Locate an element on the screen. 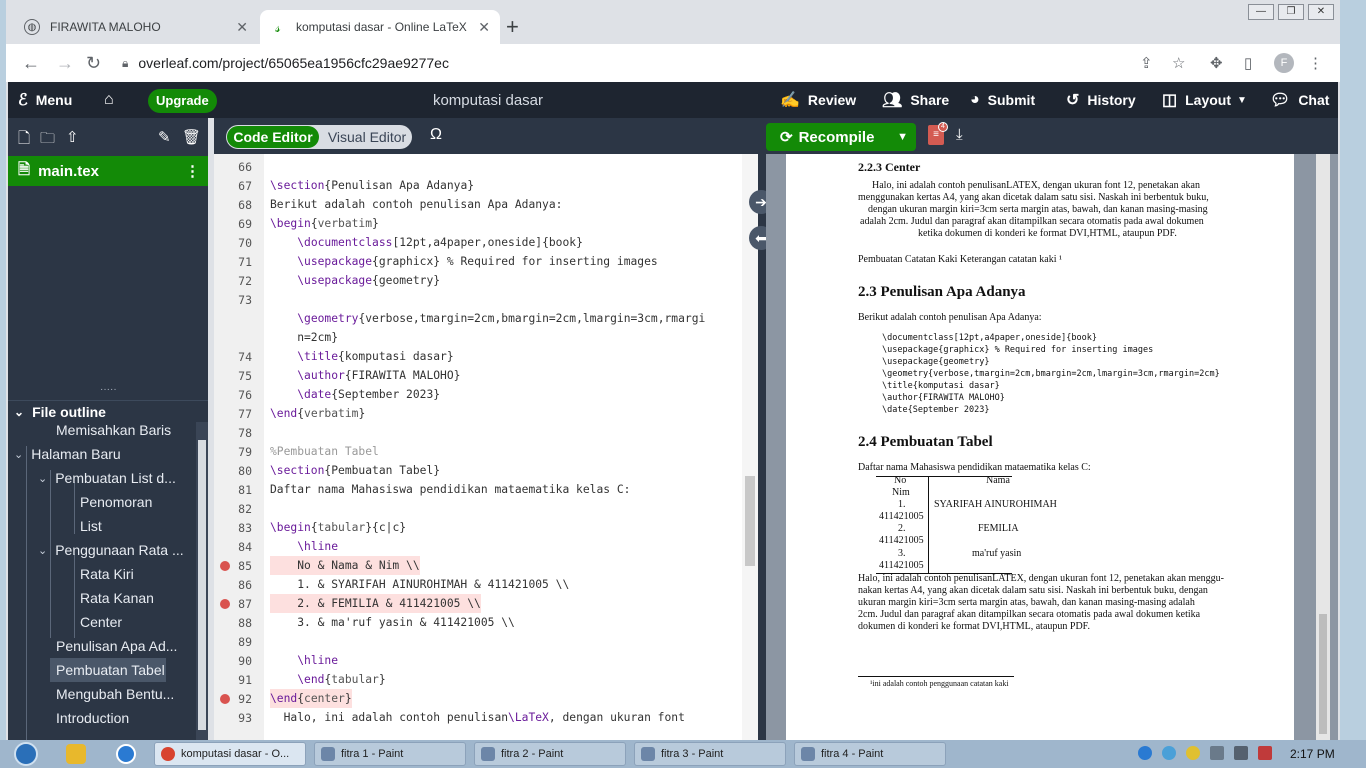 This screenshot has width=1366, height=768. review-button: ✍ Review is located at coordinates (818, 100).